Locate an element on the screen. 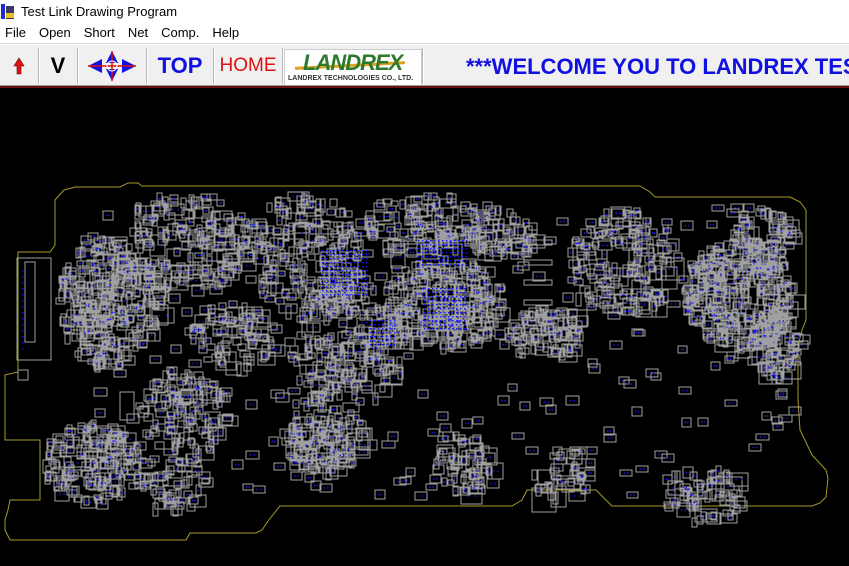  menu-help: Help is located at coordinates (226, 32).